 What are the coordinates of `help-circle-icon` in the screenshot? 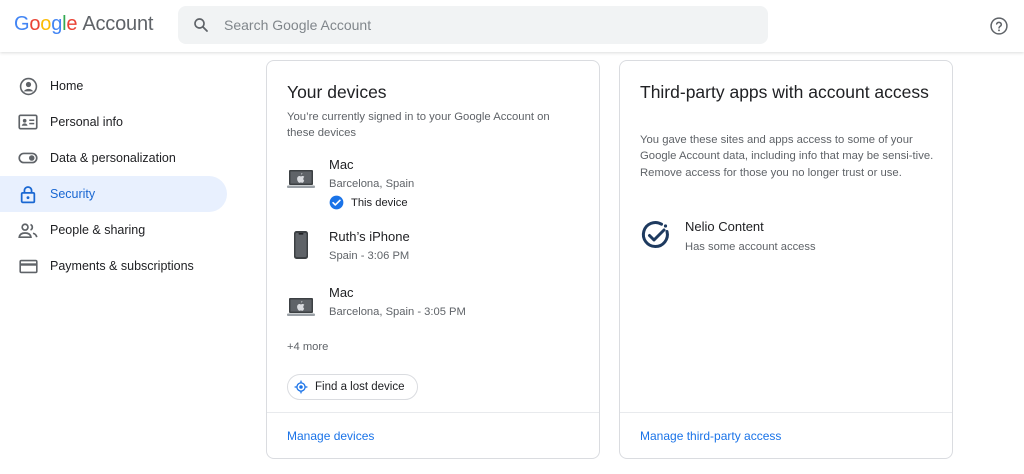 It's located at (999, 26).